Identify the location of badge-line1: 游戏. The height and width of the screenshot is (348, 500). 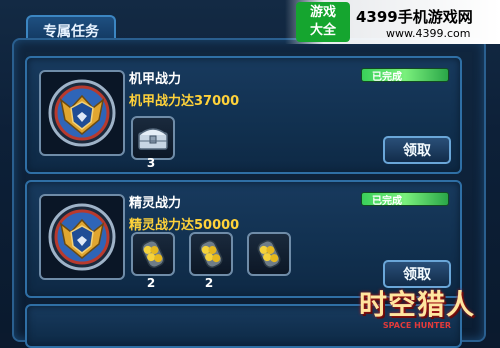
(322, 12).